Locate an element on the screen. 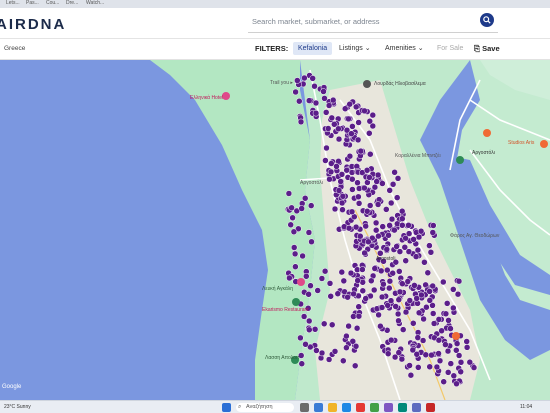  poi-label: Trail you ▸ is located at coordinates (281, 83).